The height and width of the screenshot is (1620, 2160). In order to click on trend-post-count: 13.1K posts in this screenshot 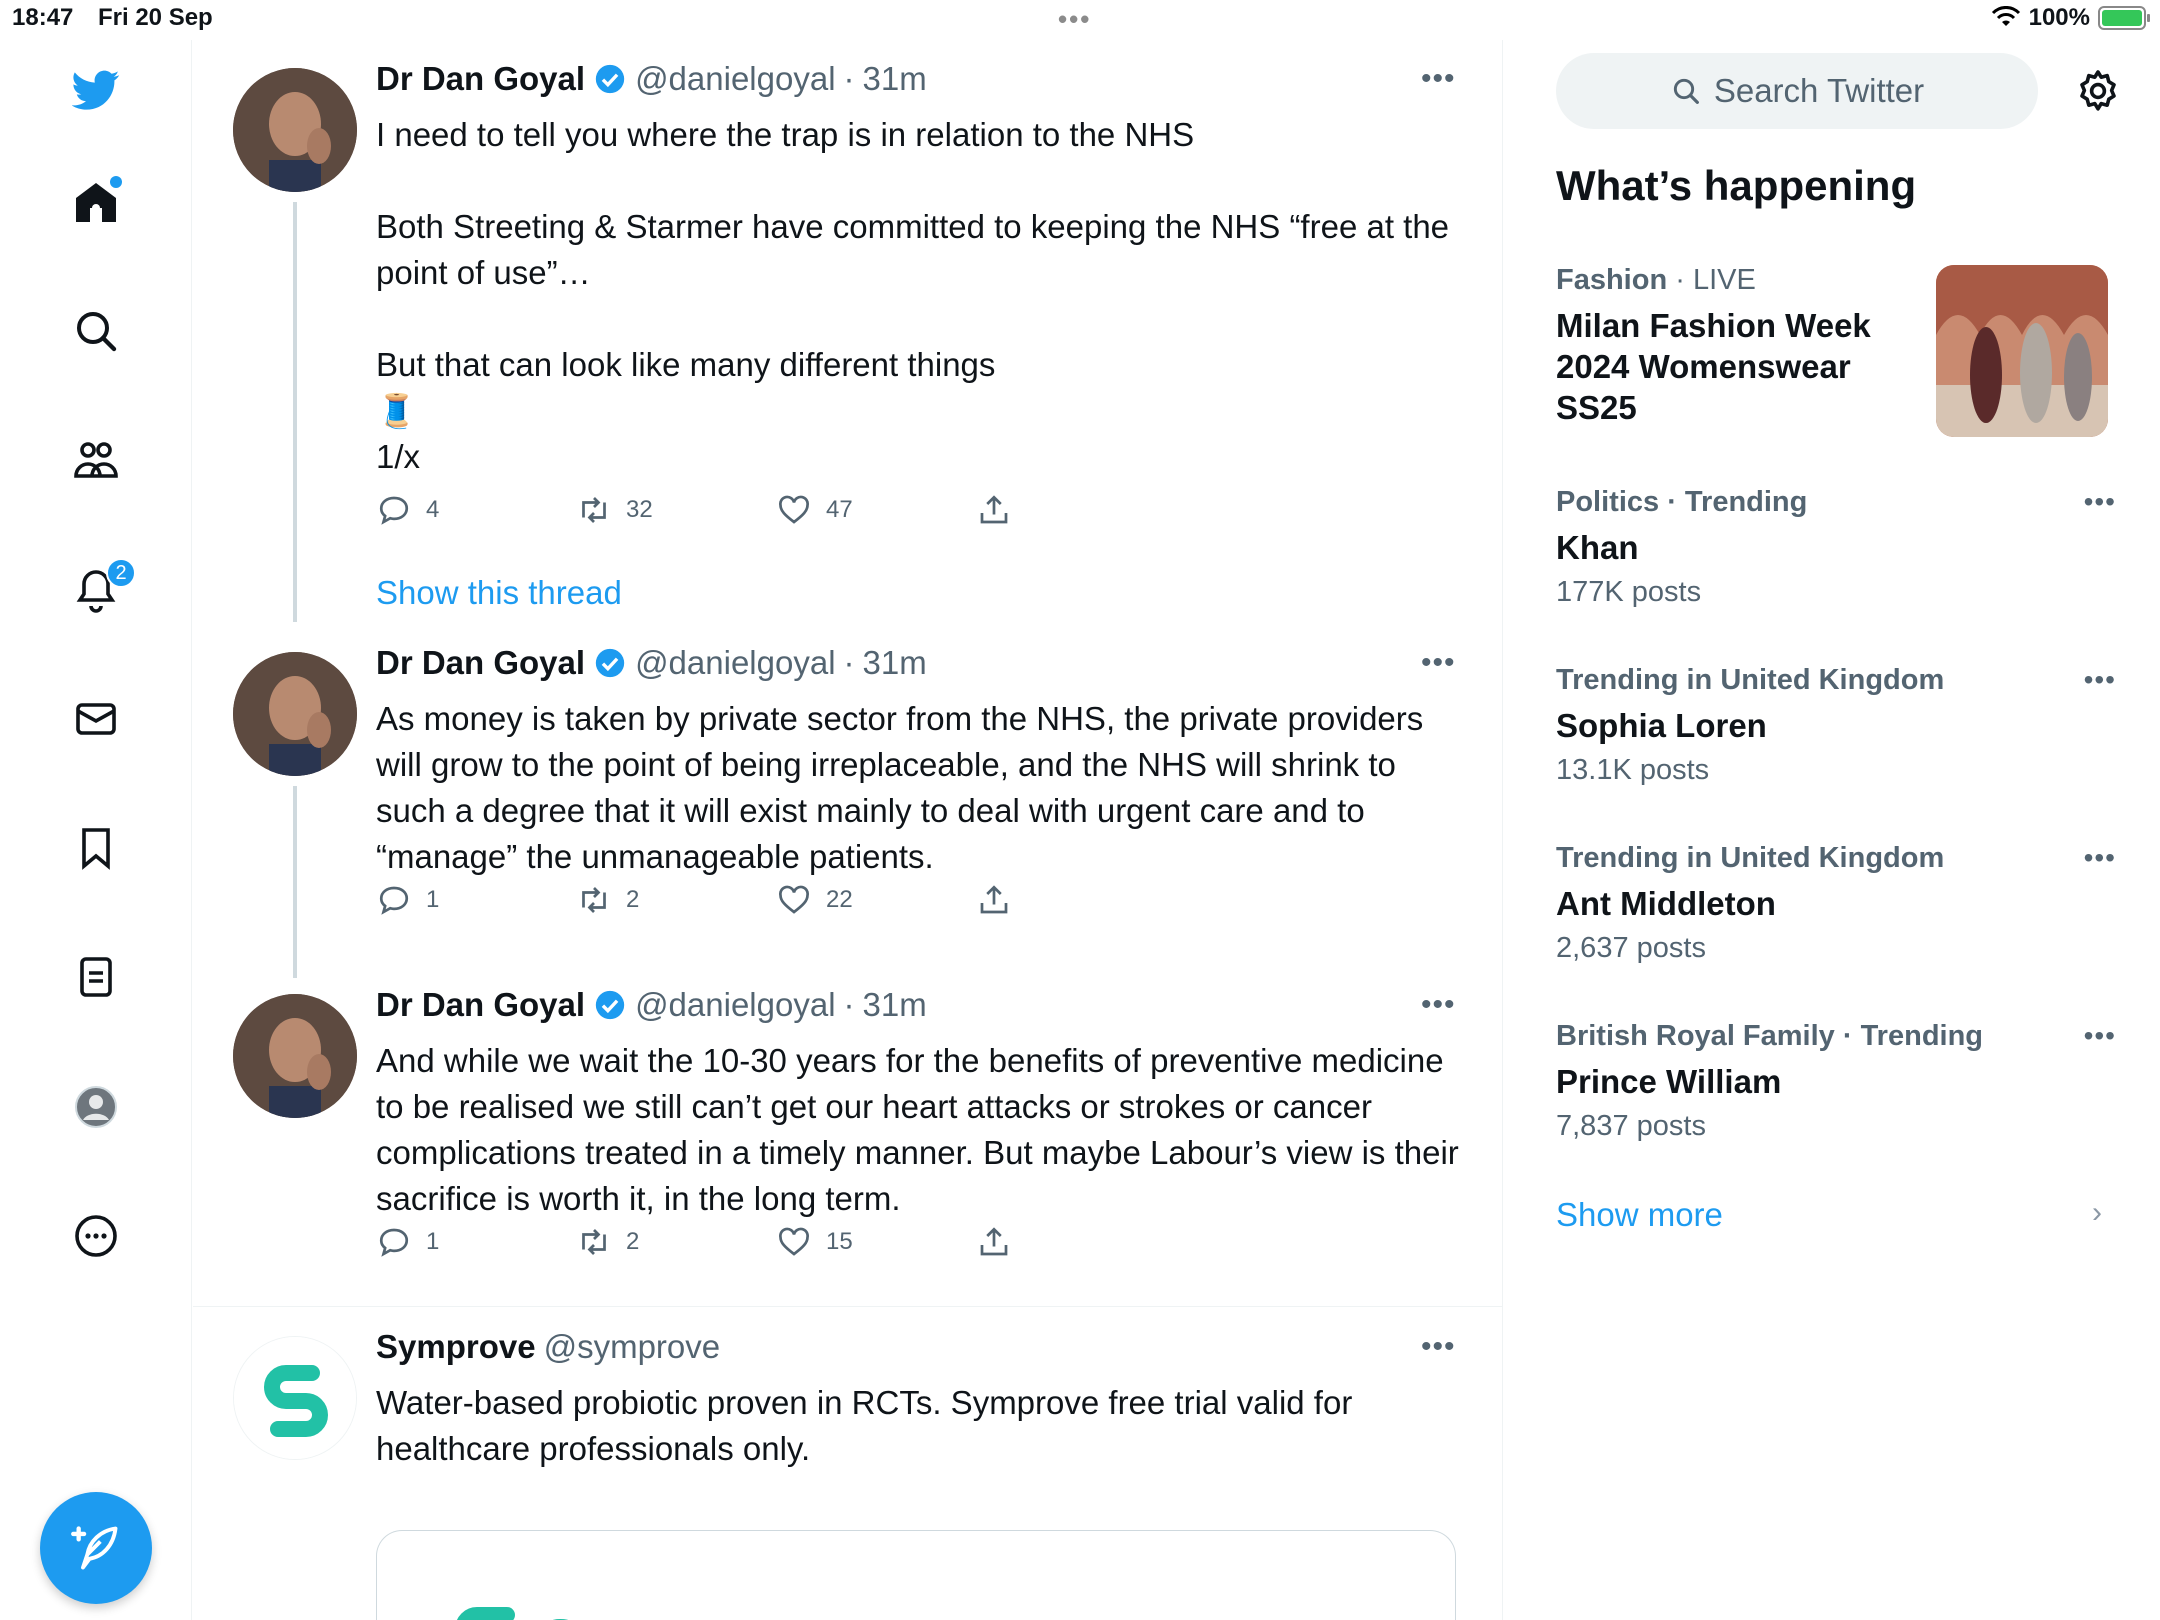, I will do `click(1633, 770)`.